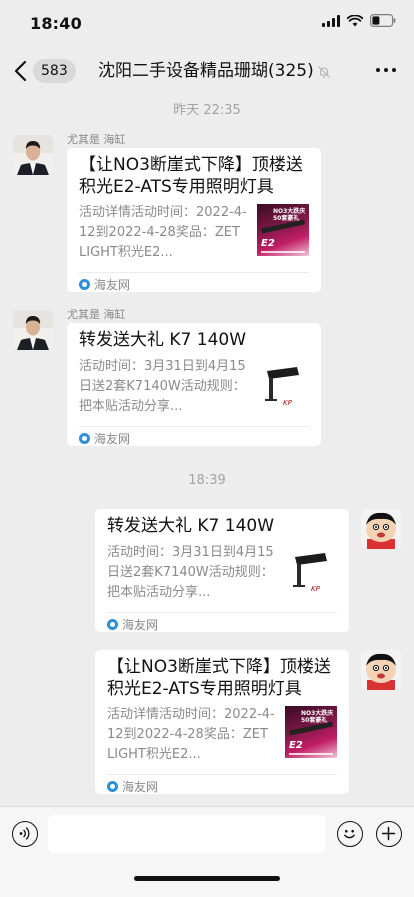  What do you see at coordinates (207, 480) in the screenshot?
I see `timestamp: 18:39` at bounding box center [207, 480].